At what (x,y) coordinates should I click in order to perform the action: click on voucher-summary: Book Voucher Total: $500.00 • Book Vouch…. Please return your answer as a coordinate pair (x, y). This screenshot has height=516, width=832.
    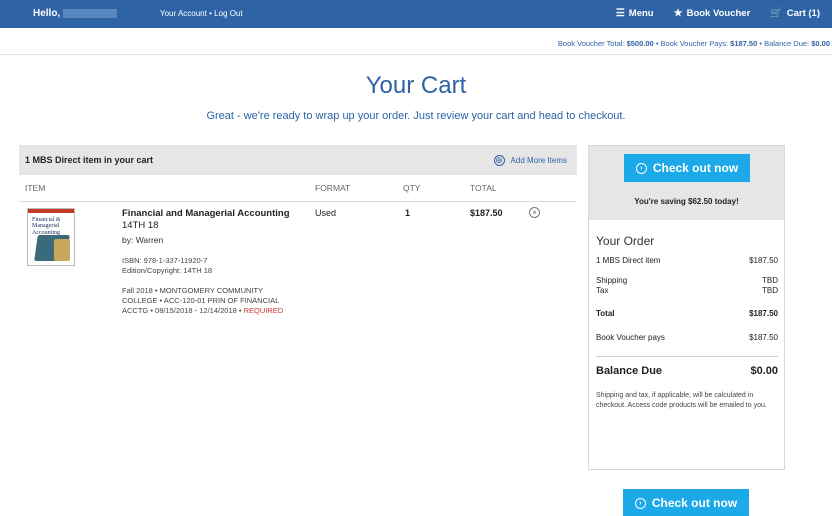
    Looking at the image, I should click on (694, 43).